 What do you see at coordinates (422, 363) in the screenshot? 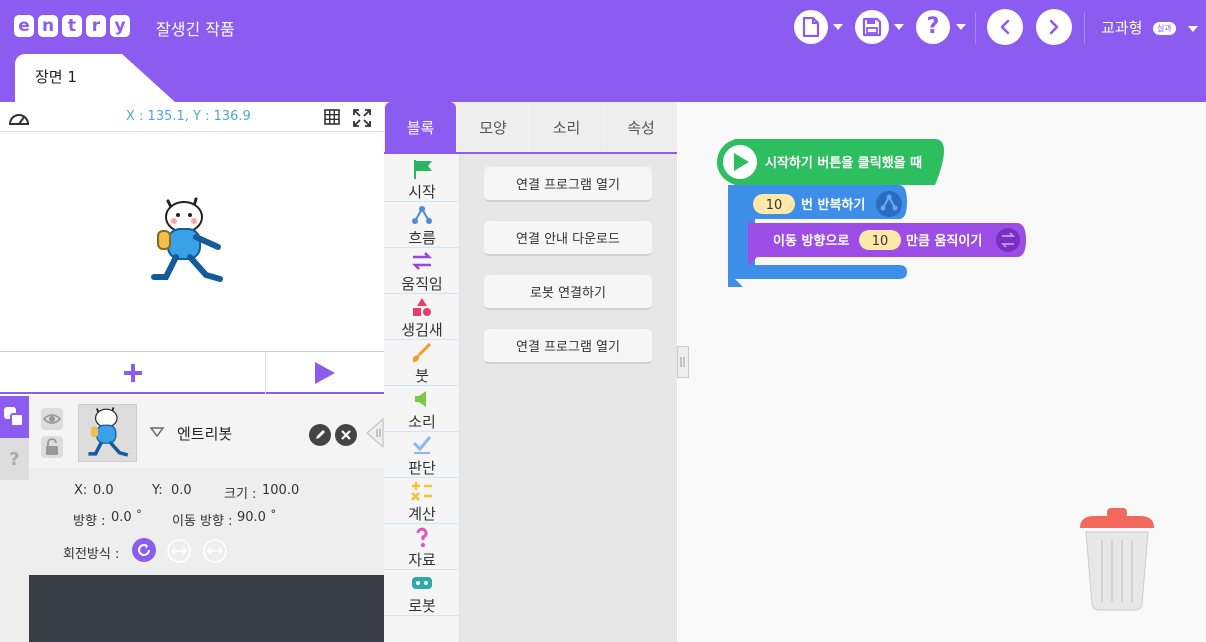
I see `category-brush: 붓` at bounding box center [422, 363].